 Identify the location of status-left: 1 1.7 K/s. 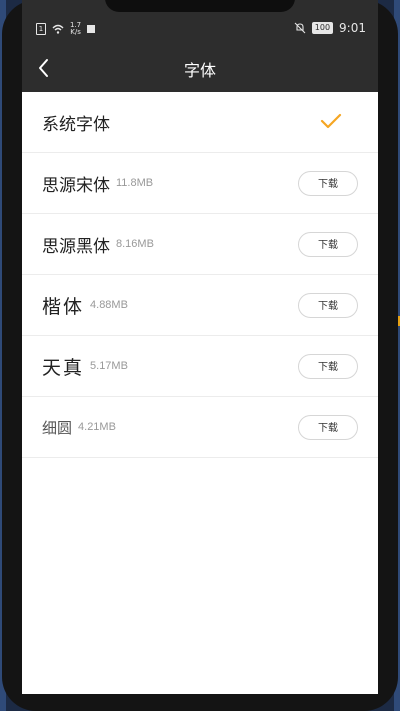
(66, 28).